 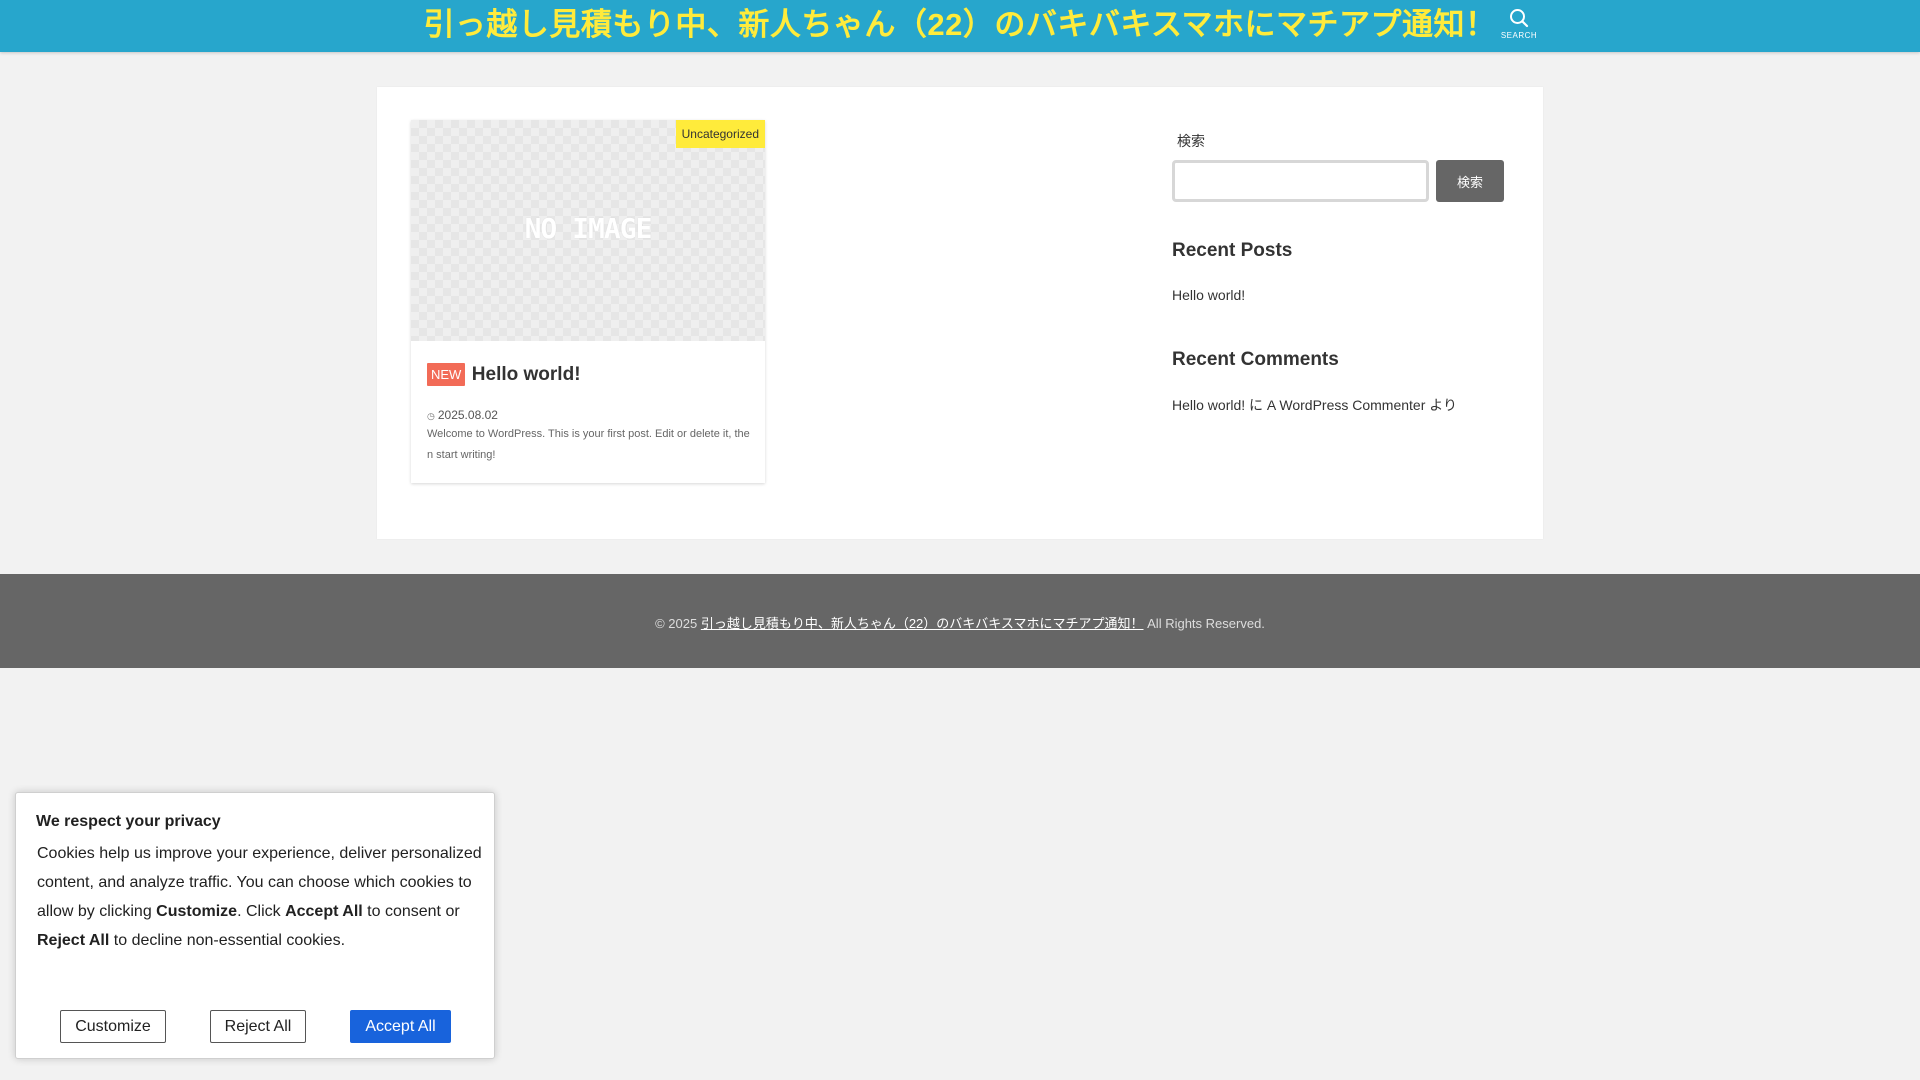 I want to click on cookie-text-reject: Reject All, so click(x=73, y=940).